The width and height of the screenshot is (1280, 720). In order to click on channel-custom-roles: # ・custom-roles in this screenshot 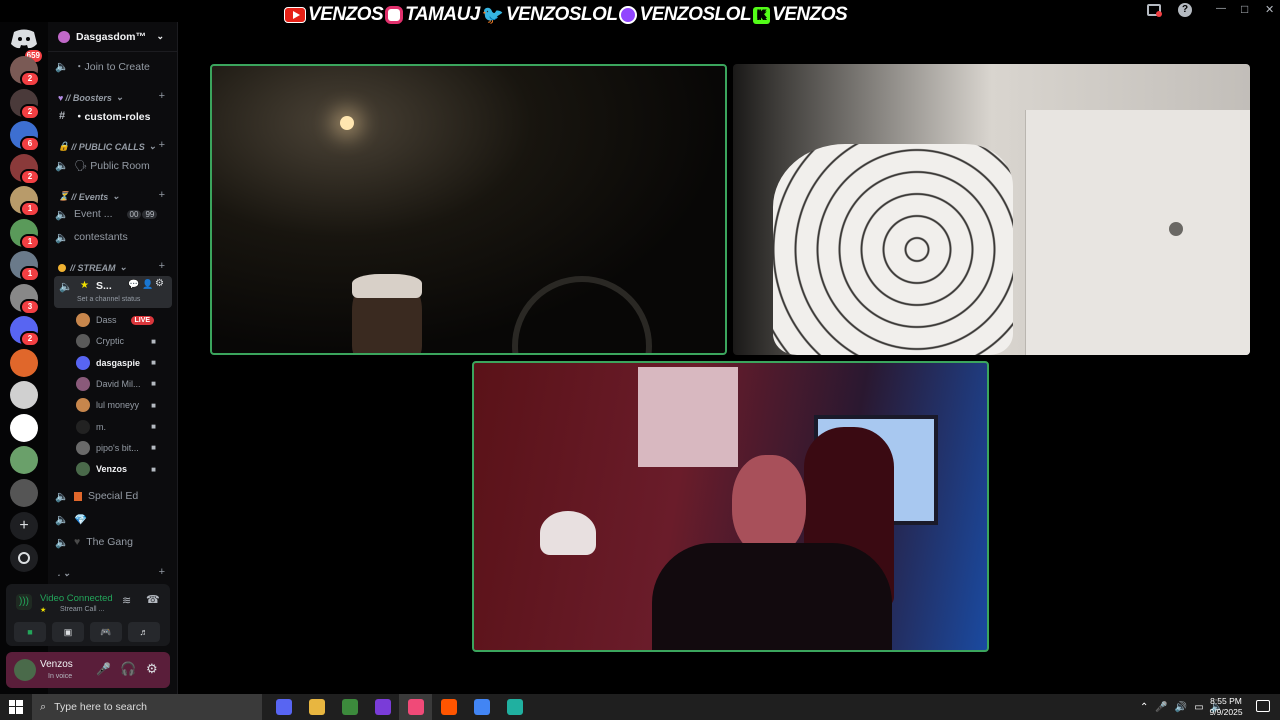, I will do `click(113, 116)`.